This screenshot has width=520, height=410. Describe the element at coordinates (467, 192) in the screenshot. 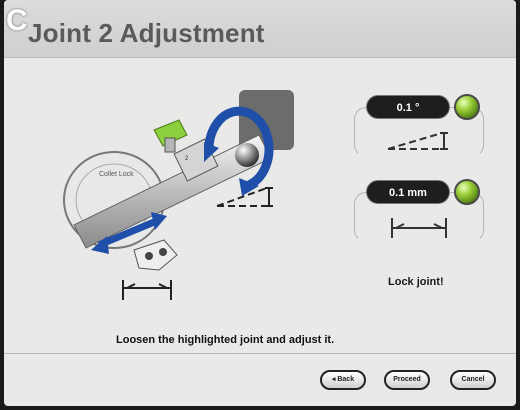

I see `distance-status-led` at that location.